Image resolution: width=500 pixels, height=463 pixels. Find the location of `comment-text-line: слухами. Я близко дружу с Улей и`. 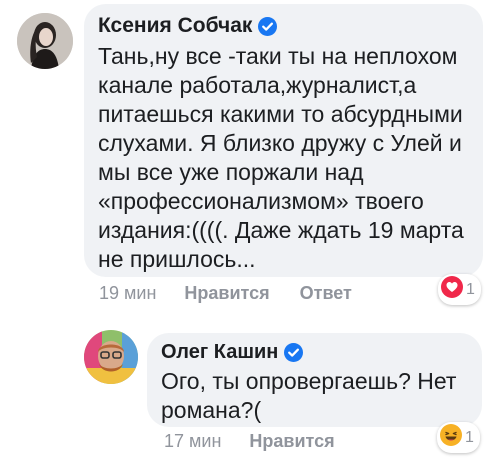

comment-text-line: слухами. Я близко дружу с Улей и is located at coordinates (280, 143).